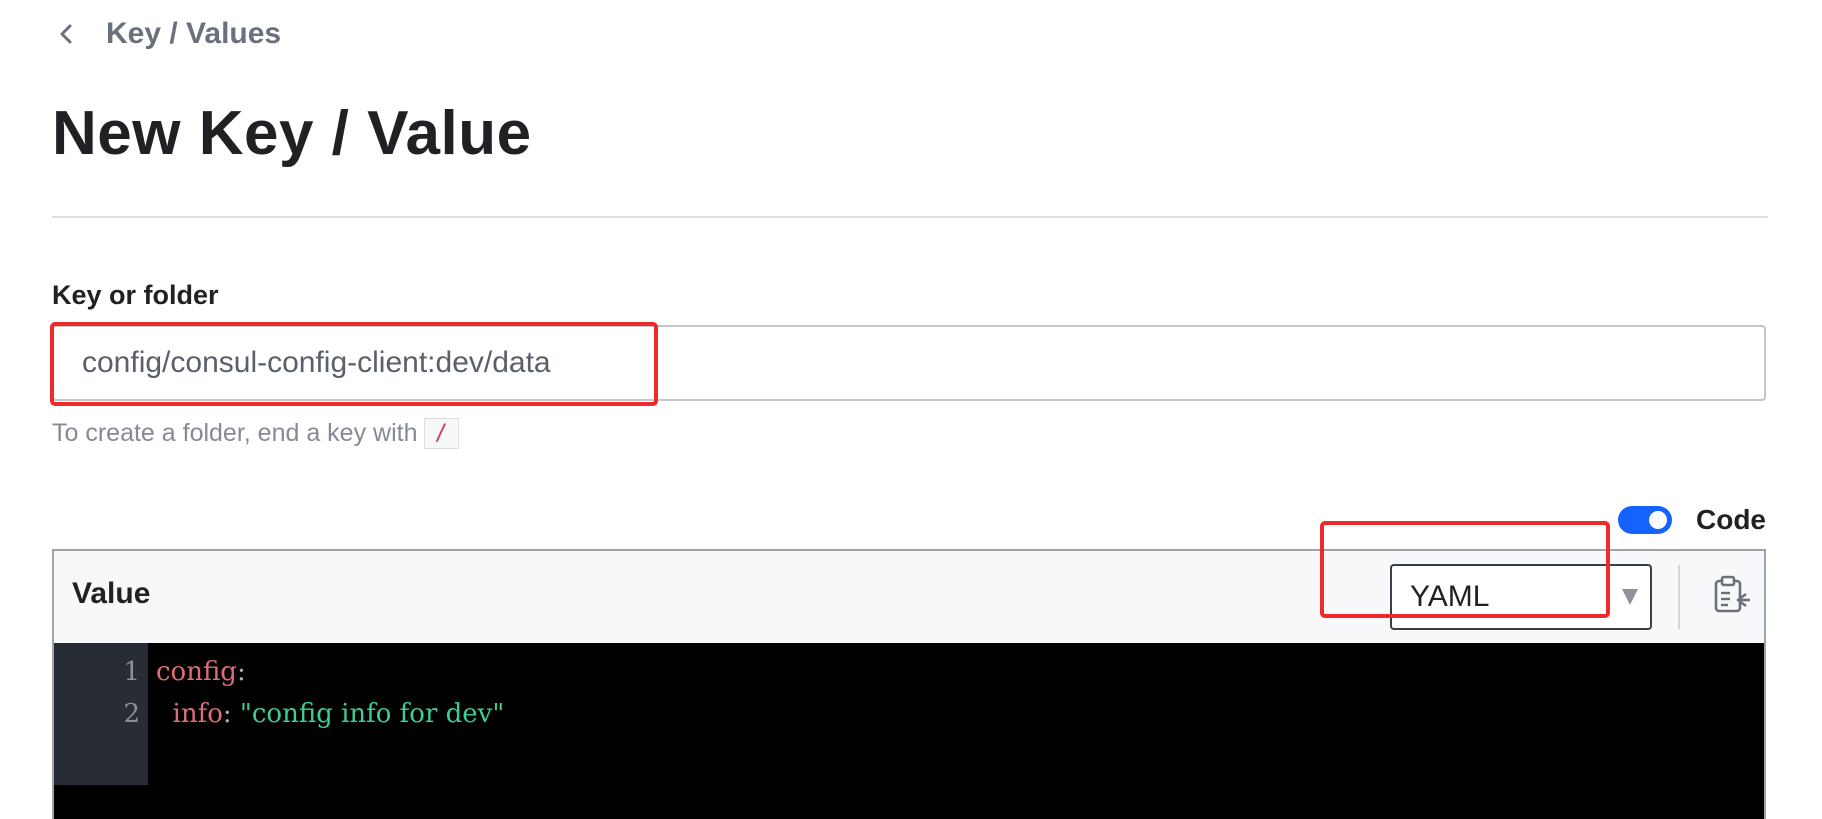 Image resolution: width=1822 pixels, height=819 pixels. I want to click on editor-header: Value YAML, so click(909, 598).